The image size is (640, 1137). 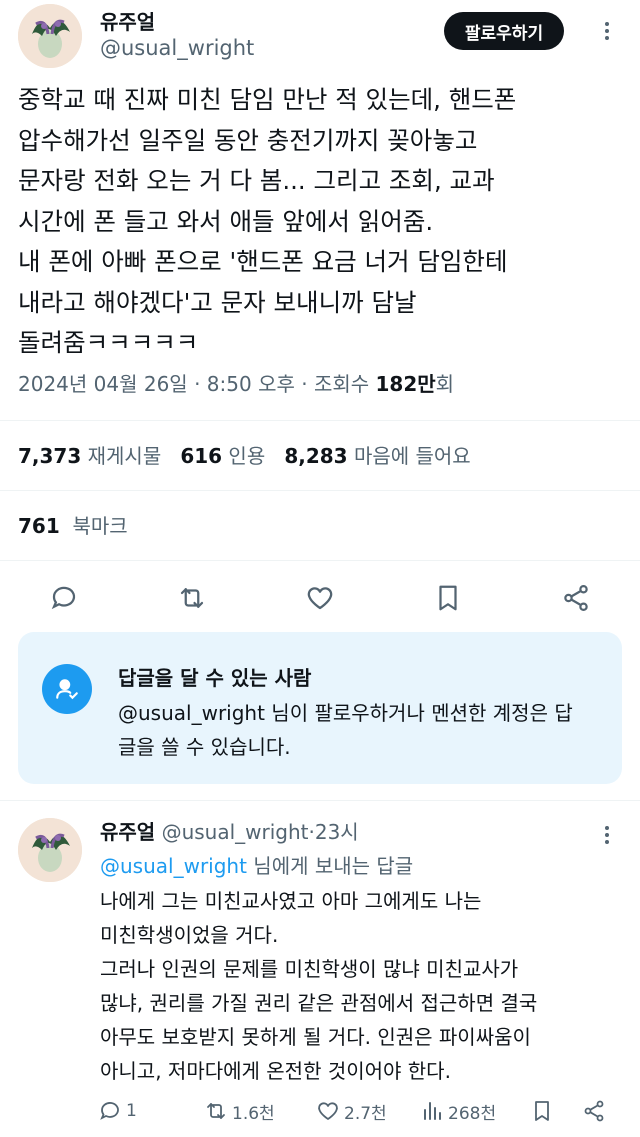 I want to click on more-options-icon, so click(x=607, y=31).